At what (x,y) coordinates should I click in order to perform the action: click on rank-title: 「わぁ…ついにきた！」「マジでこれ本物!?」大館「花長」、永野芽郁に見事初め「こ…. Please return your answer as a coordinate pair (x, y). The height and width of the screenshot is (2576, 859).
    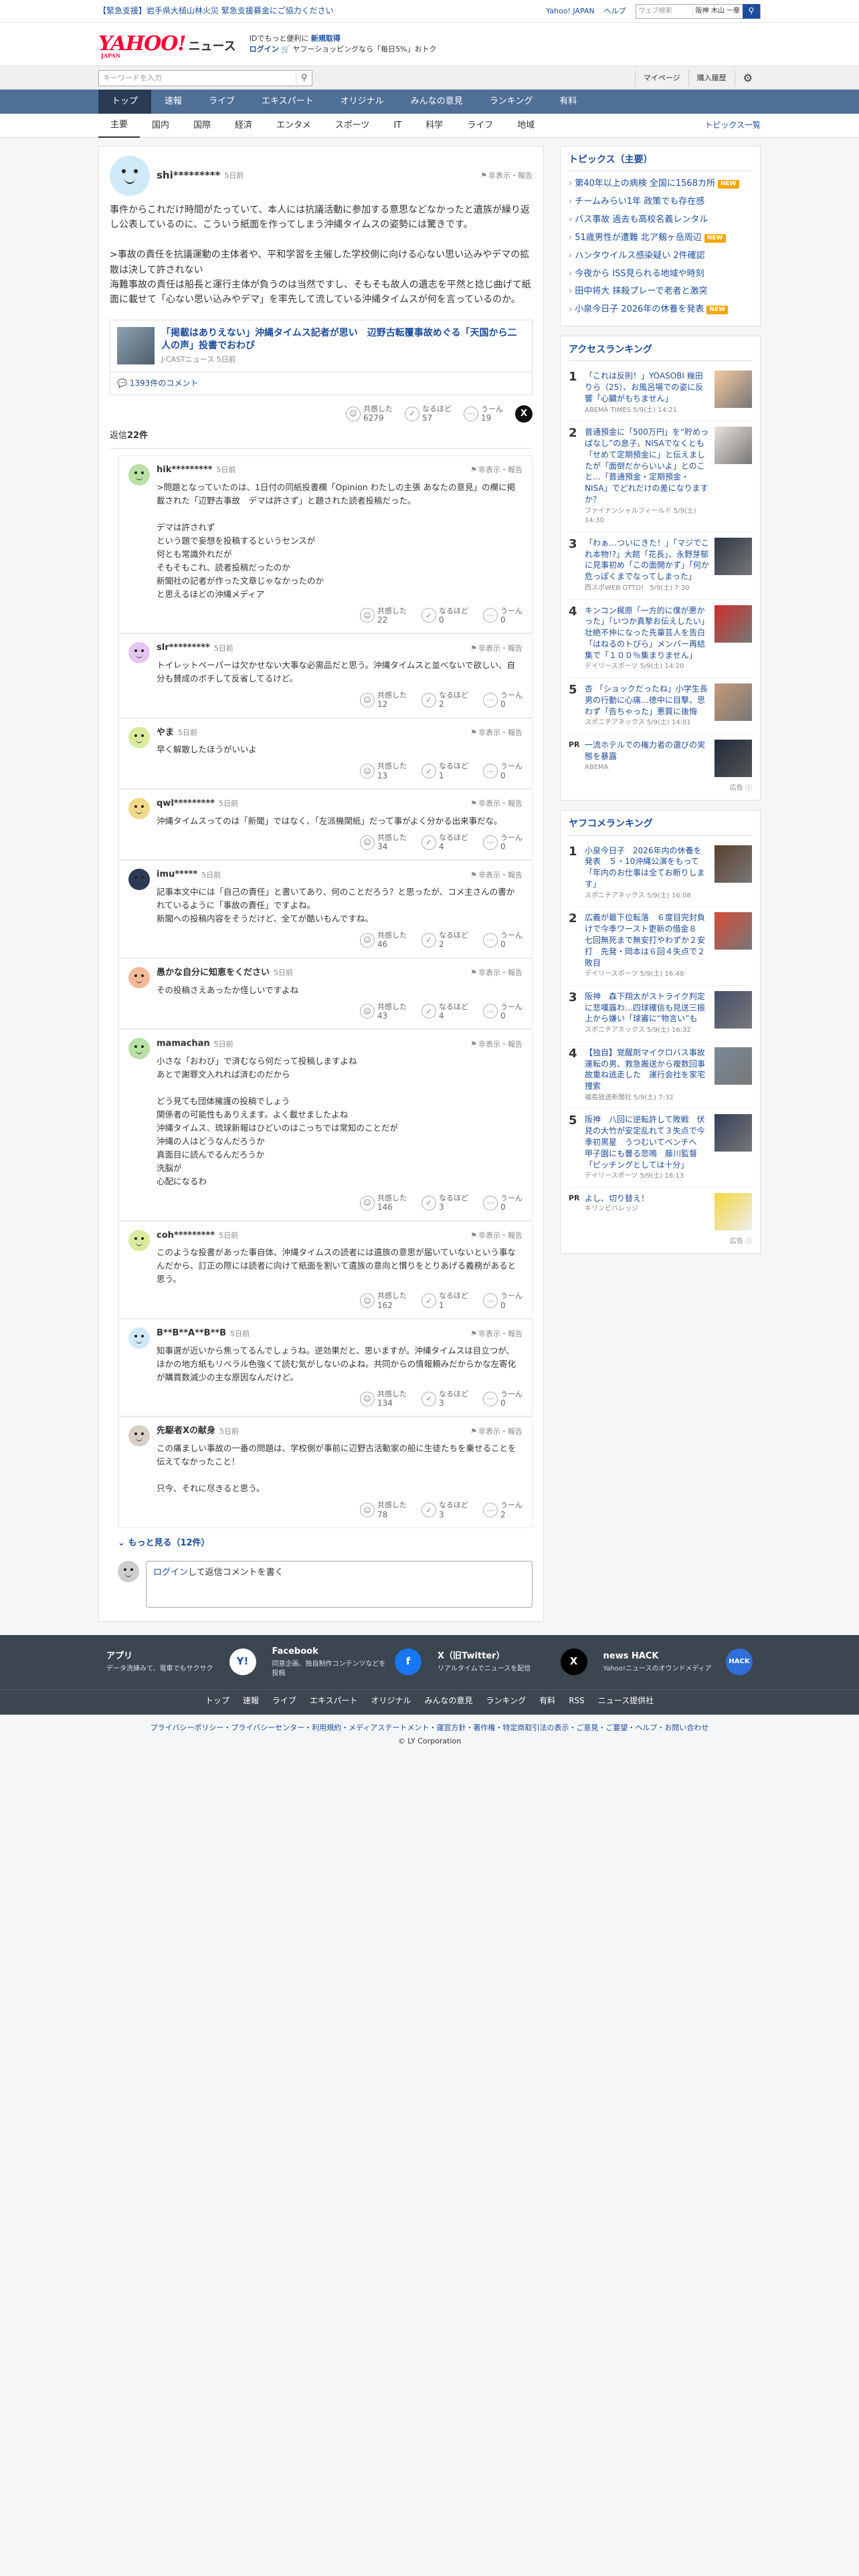
    Looking at the image, I should click on (647, 560).